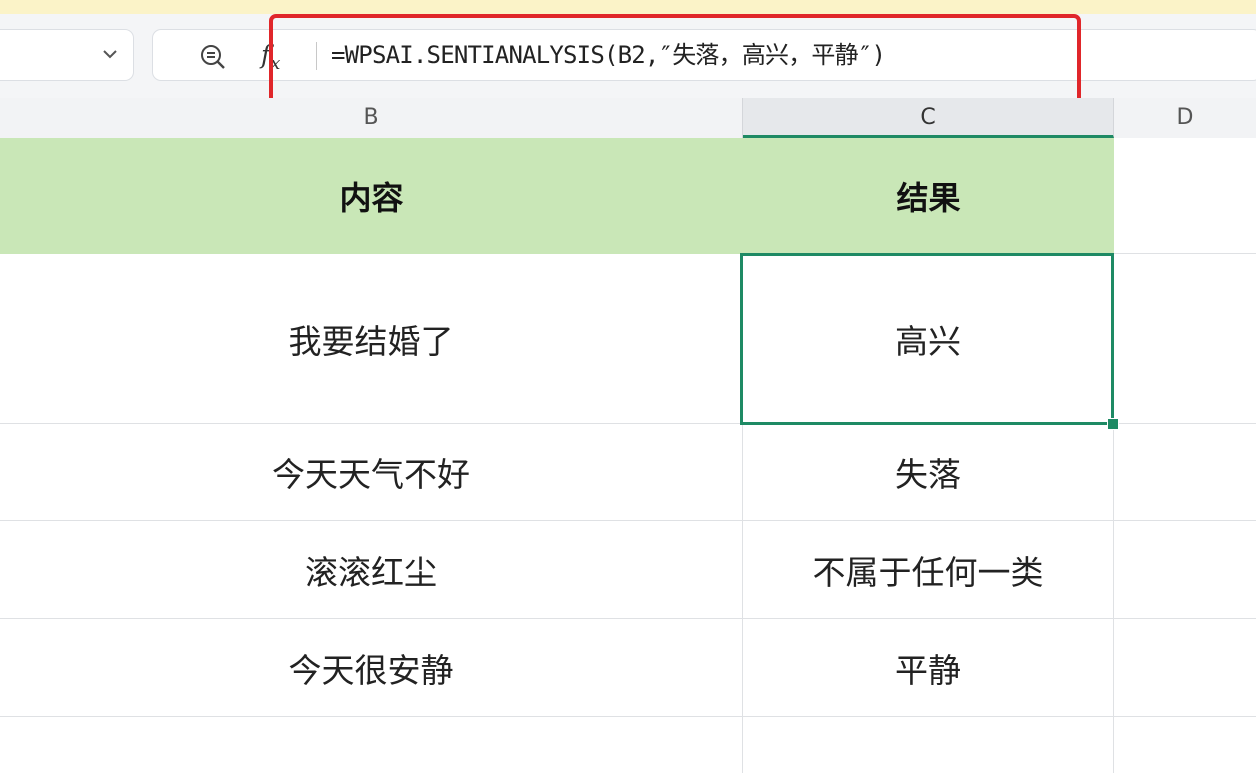  What do you see at coordinates (316, 56) in the screenshot?
I see `formula-separator` at bounding box center [316, 56].